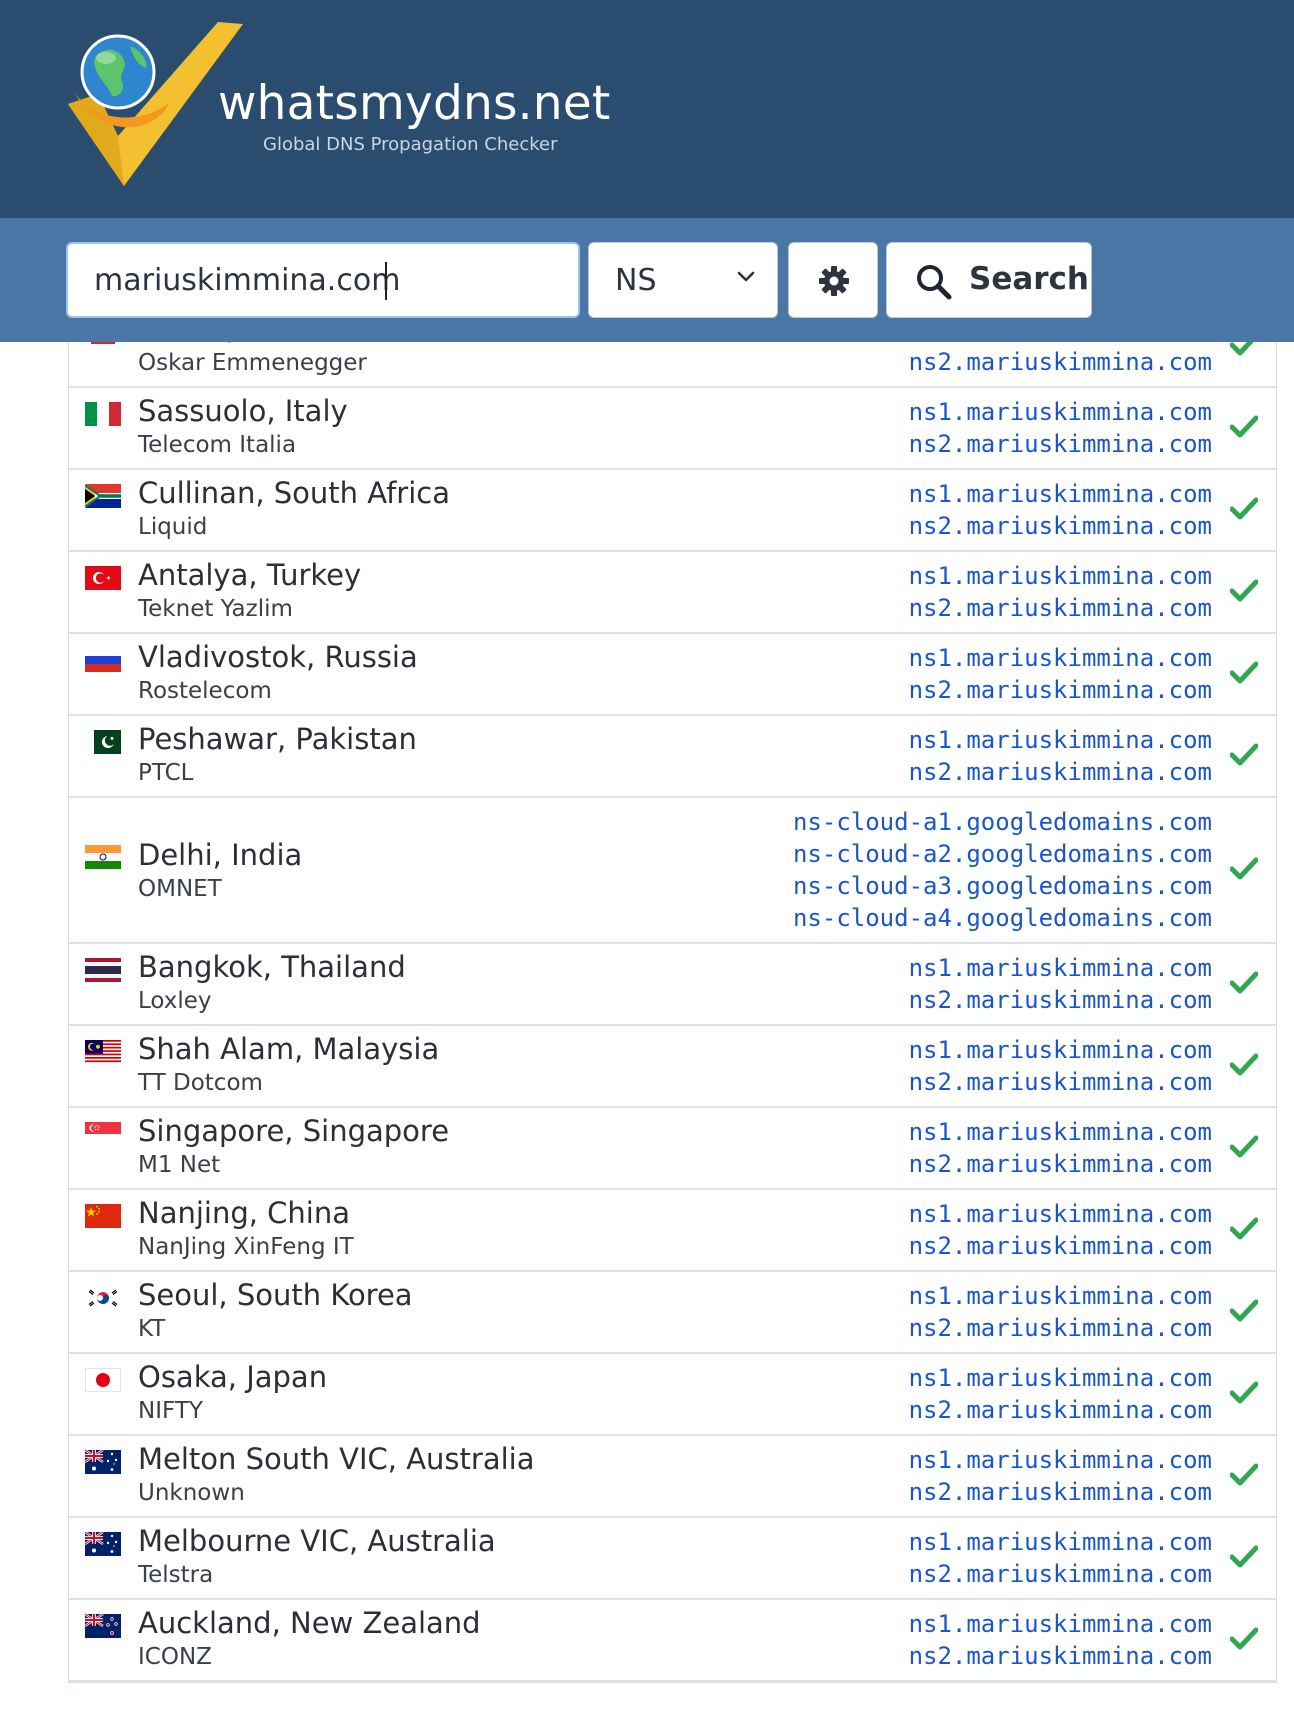  What do you see at coordinates (166, 773) in the screenshot?
I see `provider-name: PTCL` at bounding box center [166, 773].